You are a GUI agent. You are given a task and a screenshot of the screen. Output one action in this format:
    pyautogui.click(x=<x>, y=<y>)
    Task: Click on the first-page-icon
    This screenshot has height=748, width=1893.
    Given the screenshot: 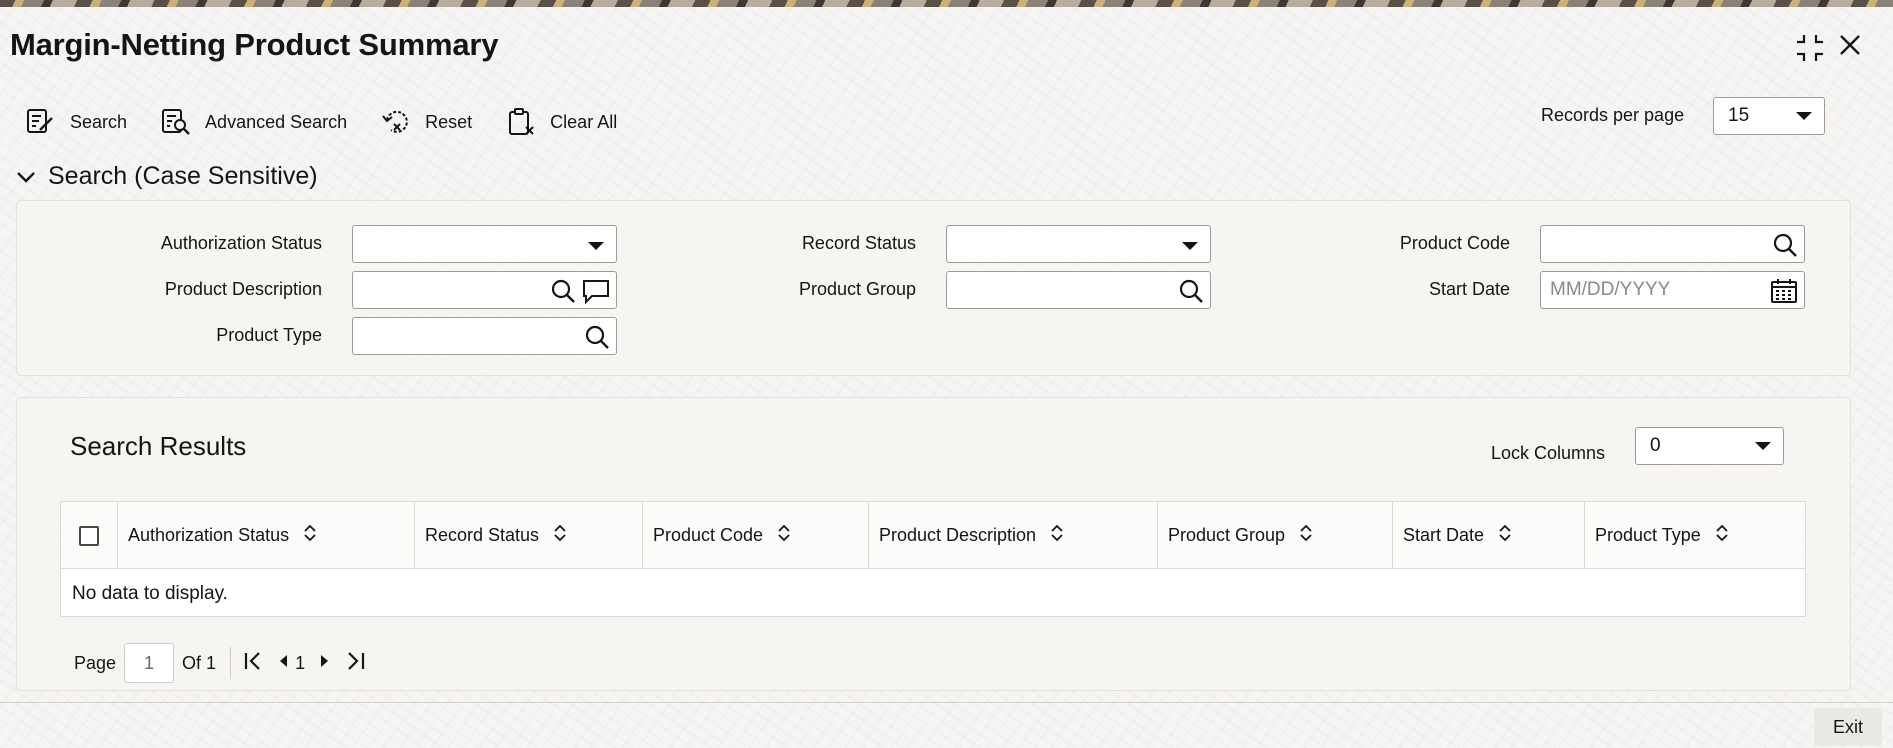 What is the action you would take?
    pyautogui.click(x=253, y=663)
    